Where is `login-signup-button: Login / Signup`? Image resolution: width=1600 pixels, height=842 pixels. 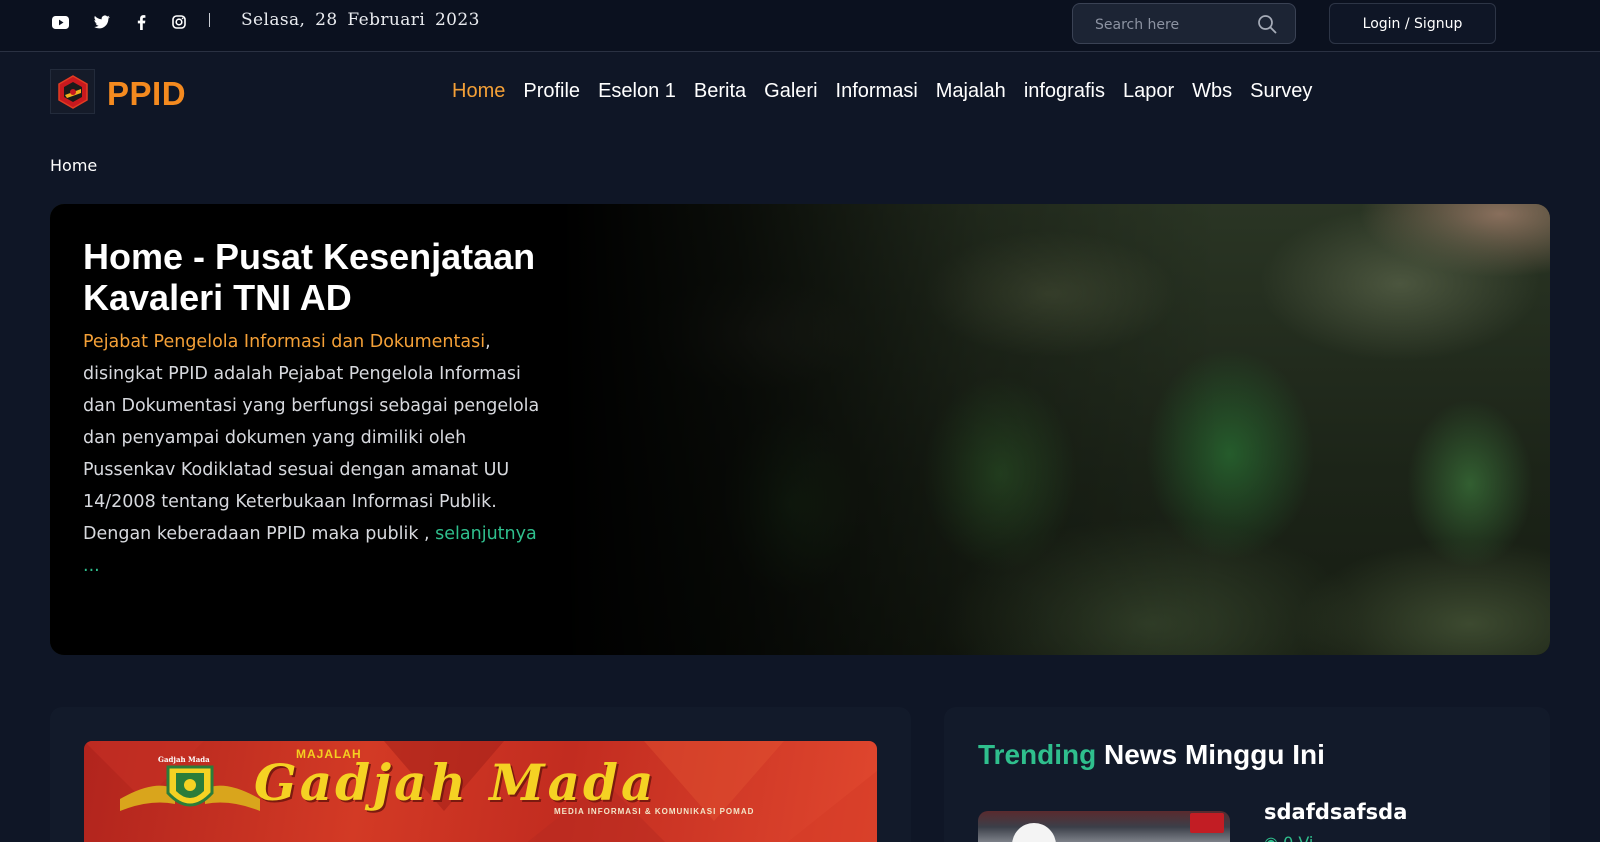 login-signup-button: Login / Signup is located at coordinates (1412, 23).